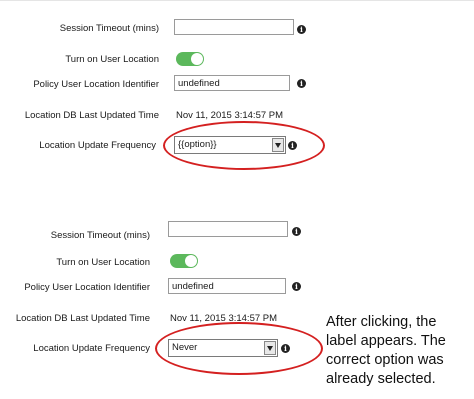 This screenshot has width=474, height=399. I want to click on db-updated-value: Nov 11, 2015 3:14:57 PM, so click(230, 115).